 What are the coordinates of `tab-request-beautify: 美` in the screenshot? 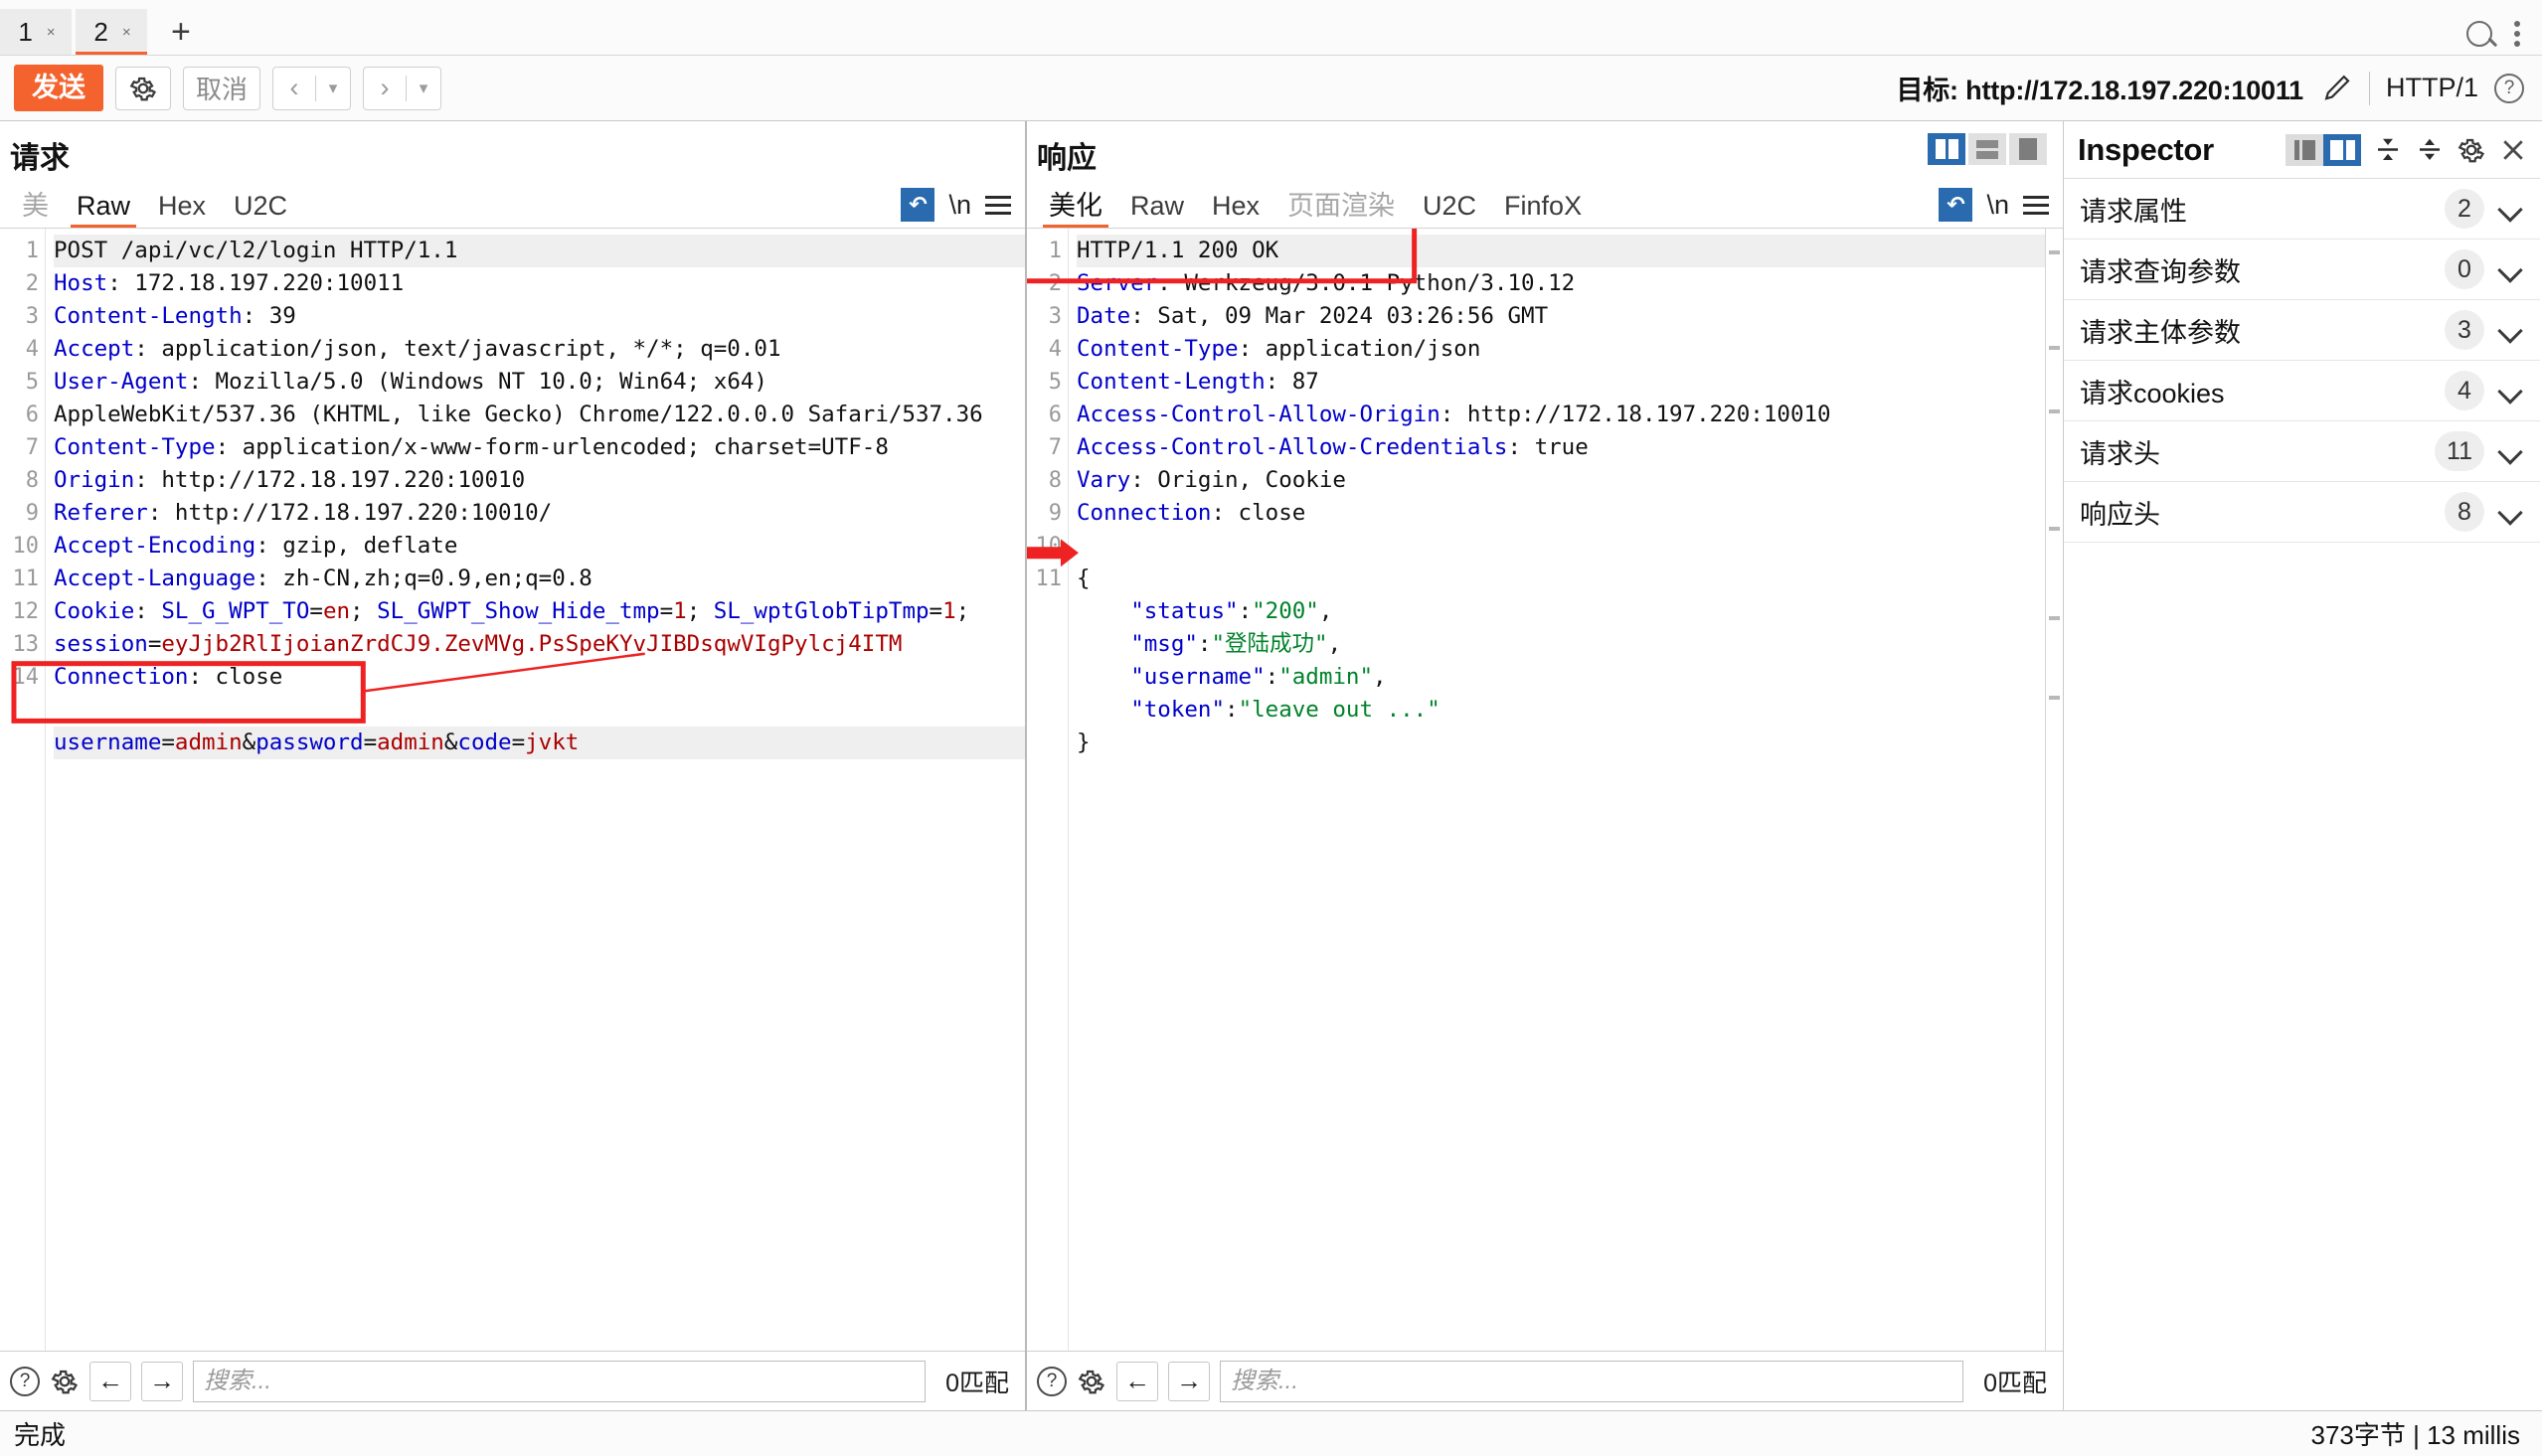 It's located at (35, 210).